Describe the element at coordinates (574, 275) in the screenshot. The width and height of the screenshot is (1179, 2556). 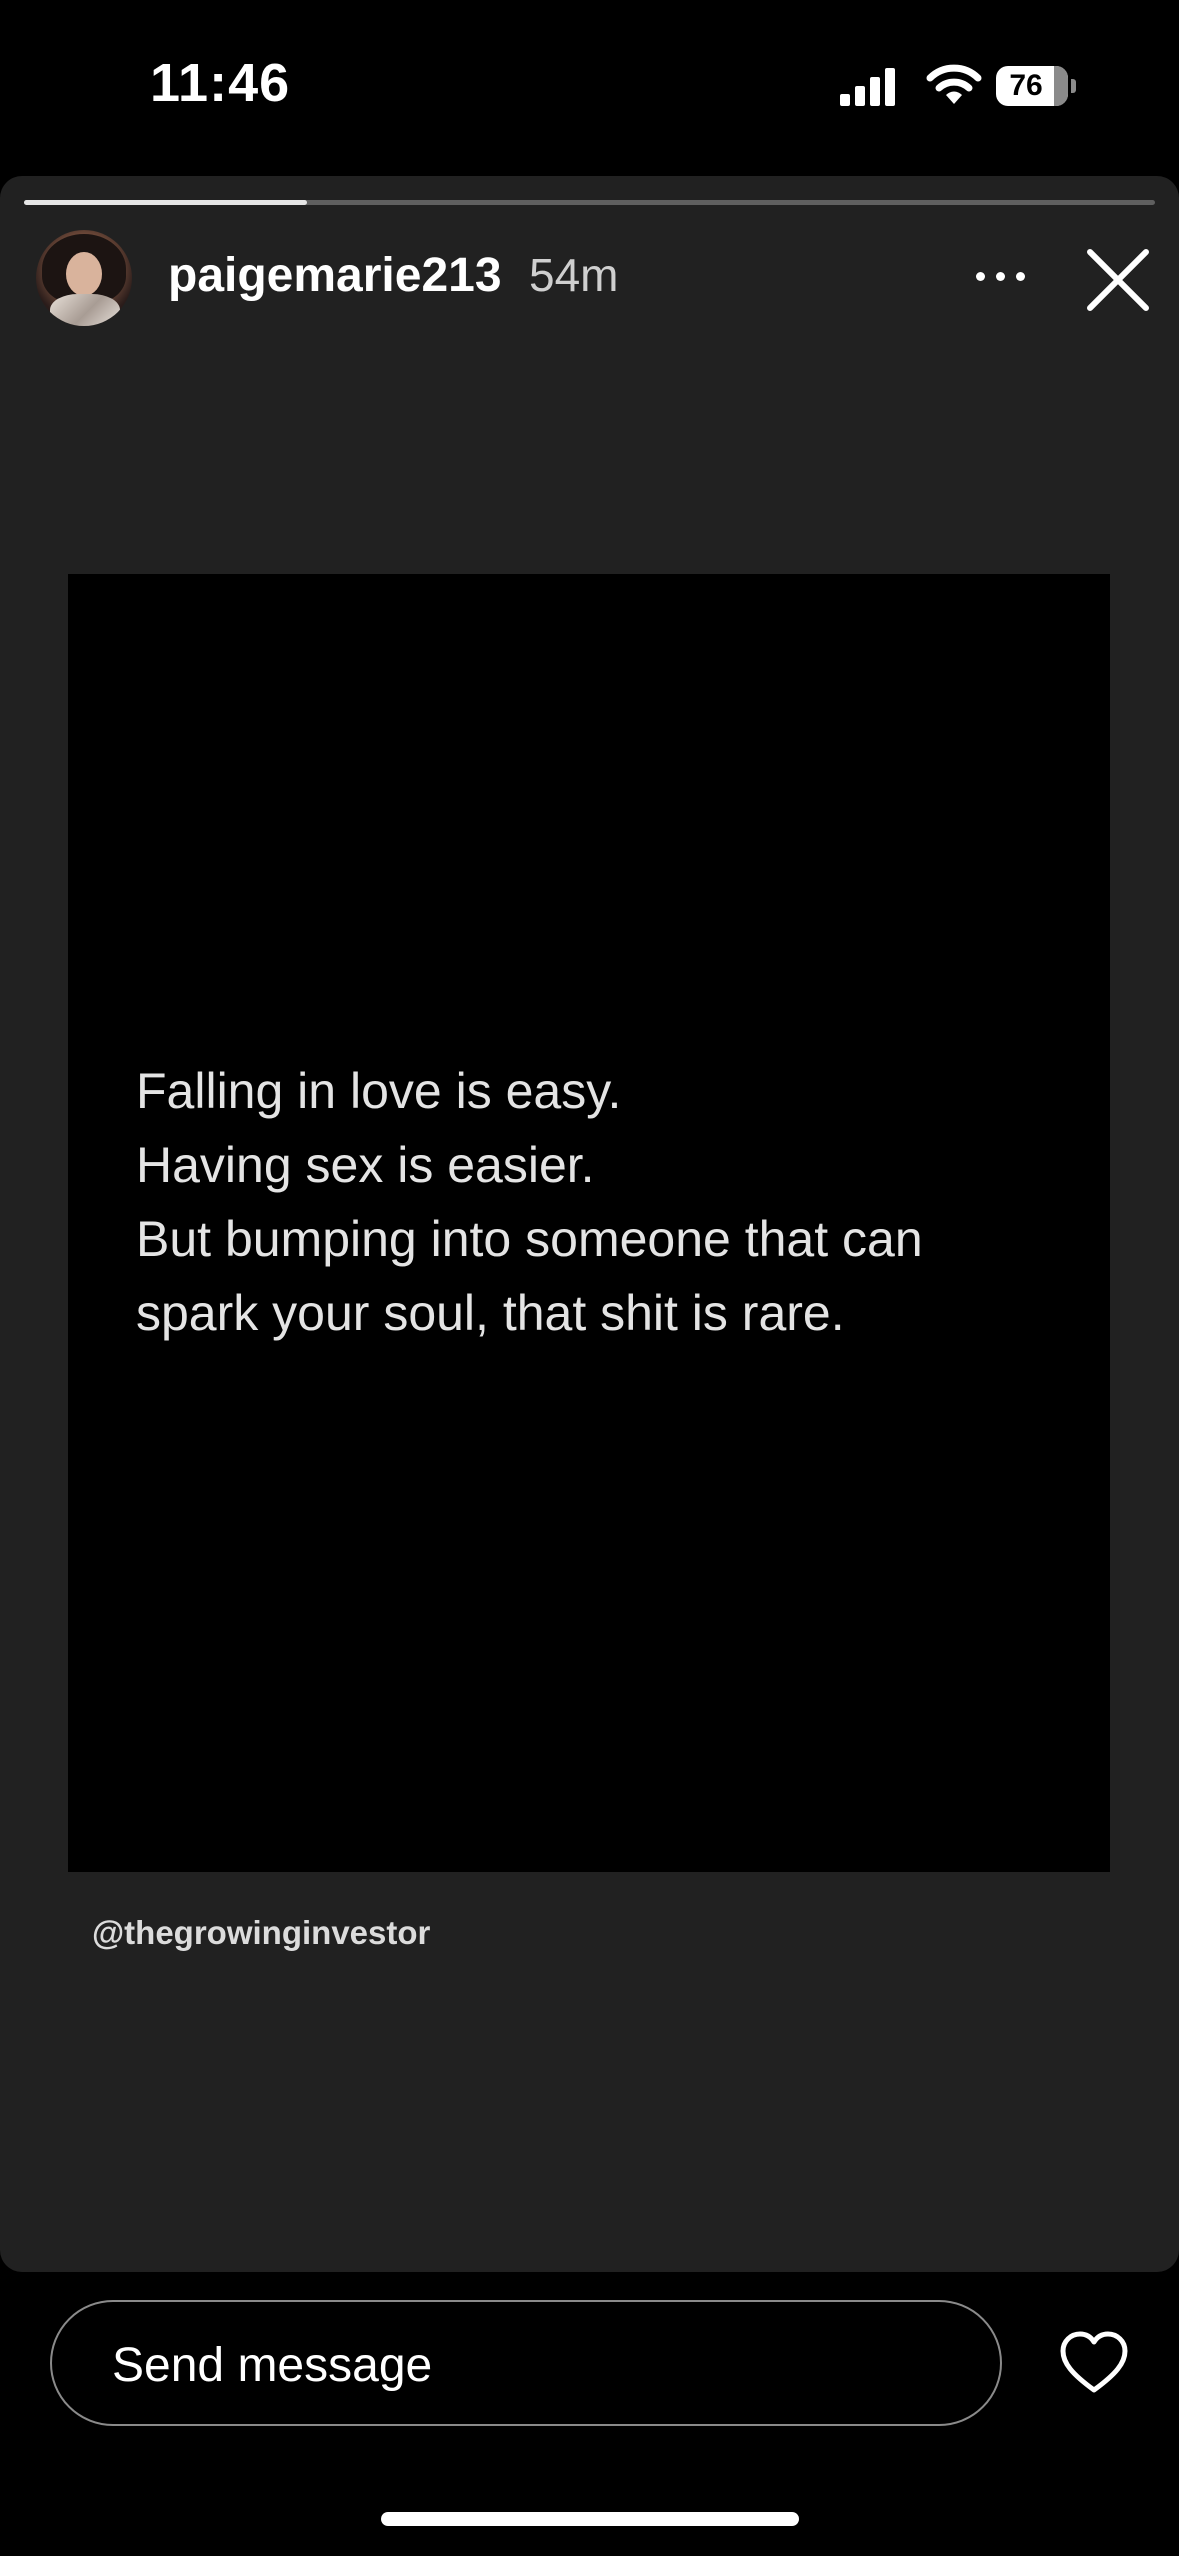
I see `story-timestamp: 54m` at that location.